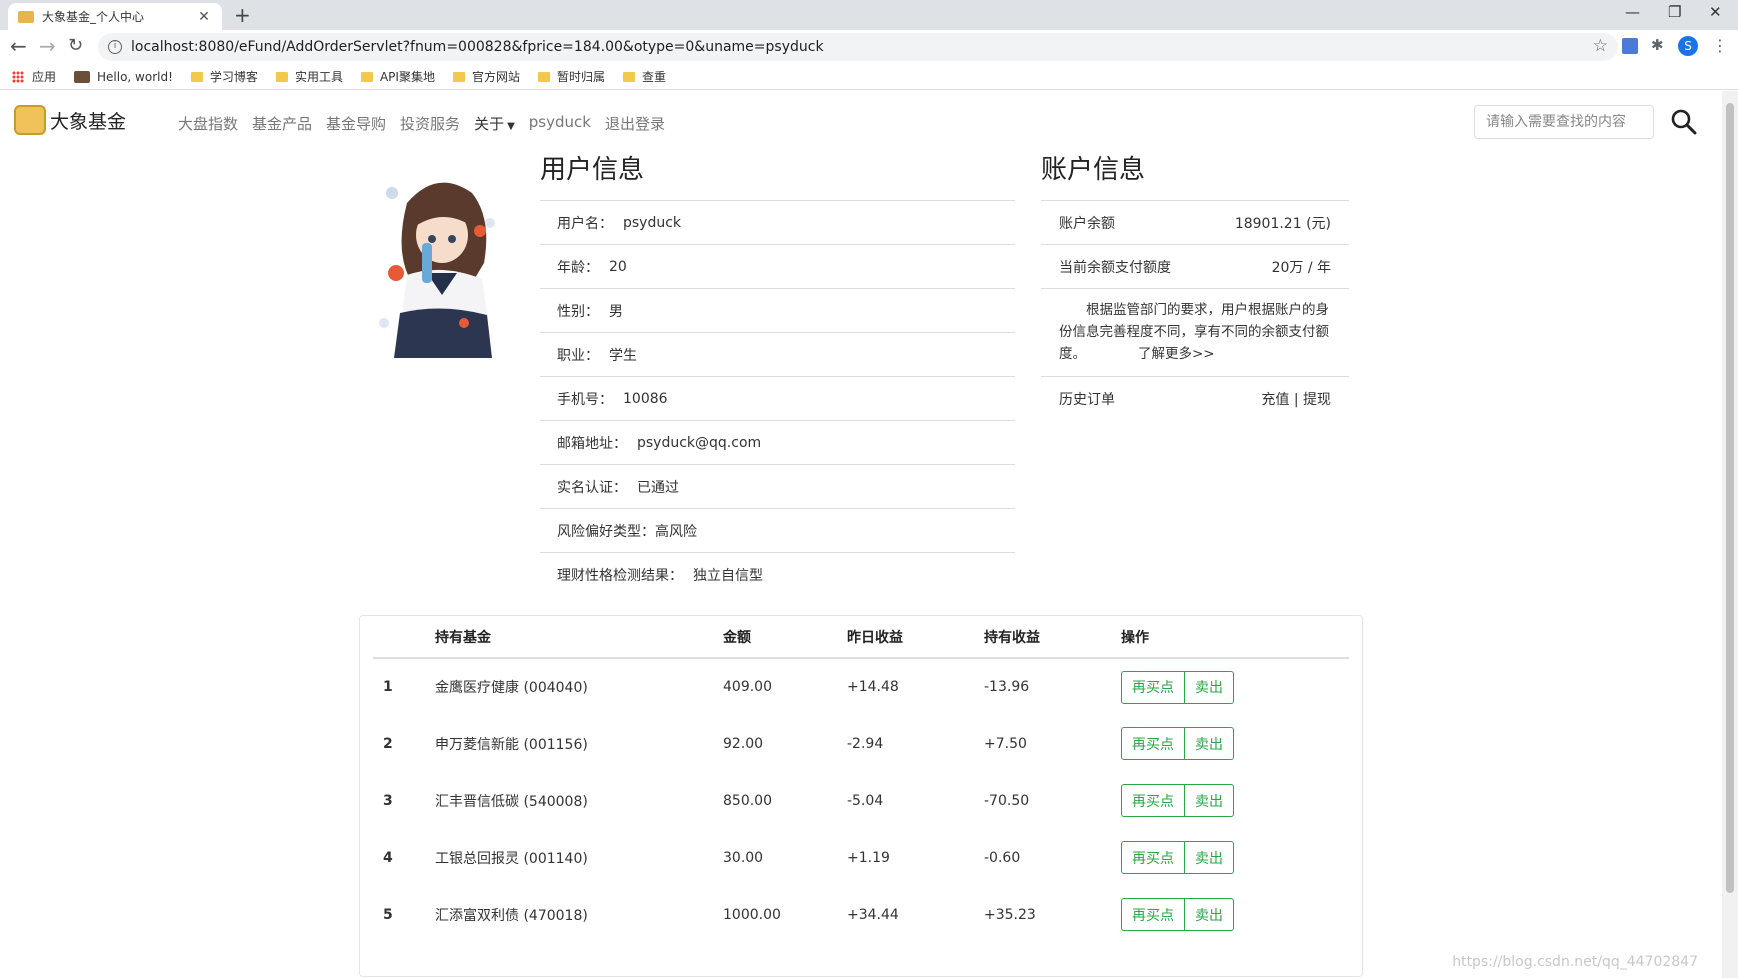 Image resolution: width=1738 pixels, height=978 pixels. What do you see at coordinates (397, 76) in the screenshot?
I see `bookmark-folder: API聚集地` at bounding box center [397, 76].